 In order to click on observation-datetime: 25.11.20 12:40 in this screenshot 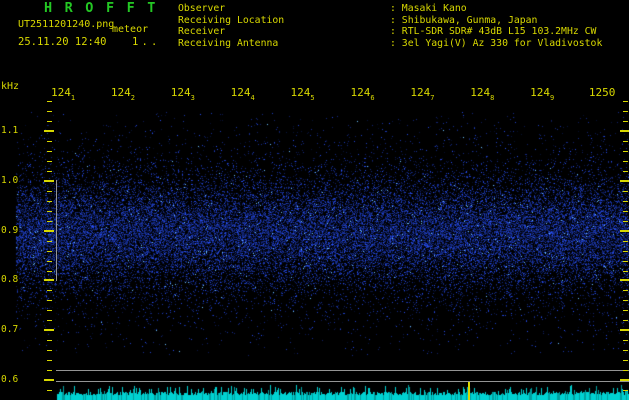, I will do `click(62, 42)`.